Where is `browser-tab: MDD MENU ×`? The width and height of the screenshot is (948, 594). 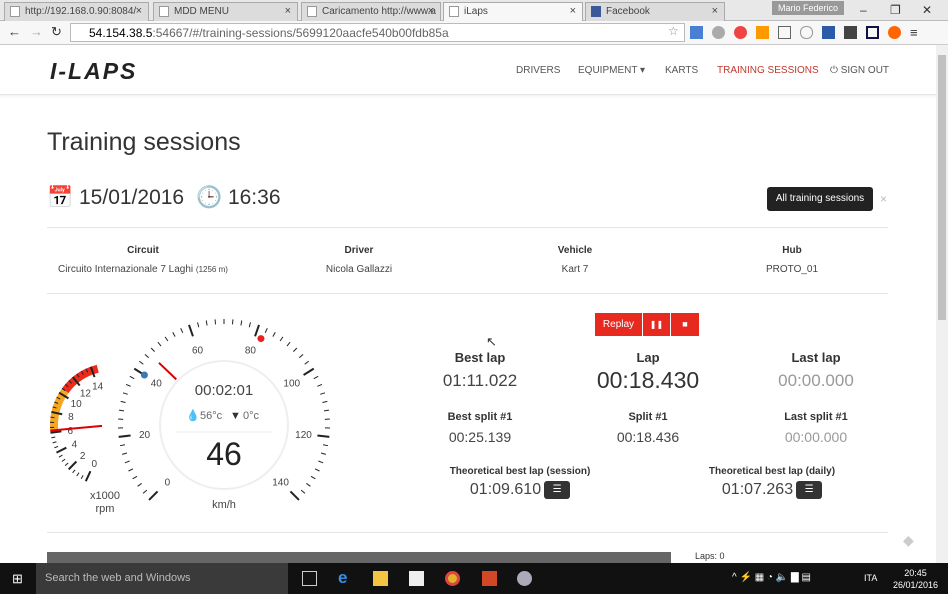 browser-tab: MDD MENU × is located at coordinates (225, 11).